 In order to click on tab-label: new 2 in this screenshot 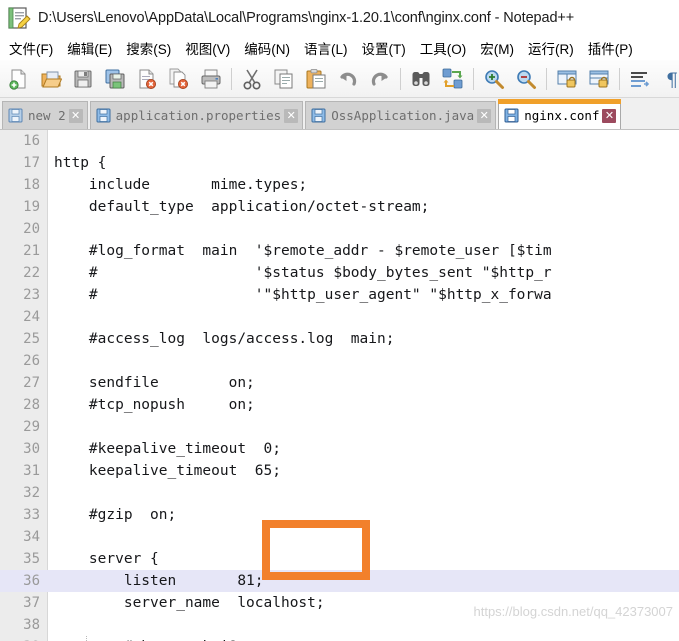, I will do `click(47, 115)`.